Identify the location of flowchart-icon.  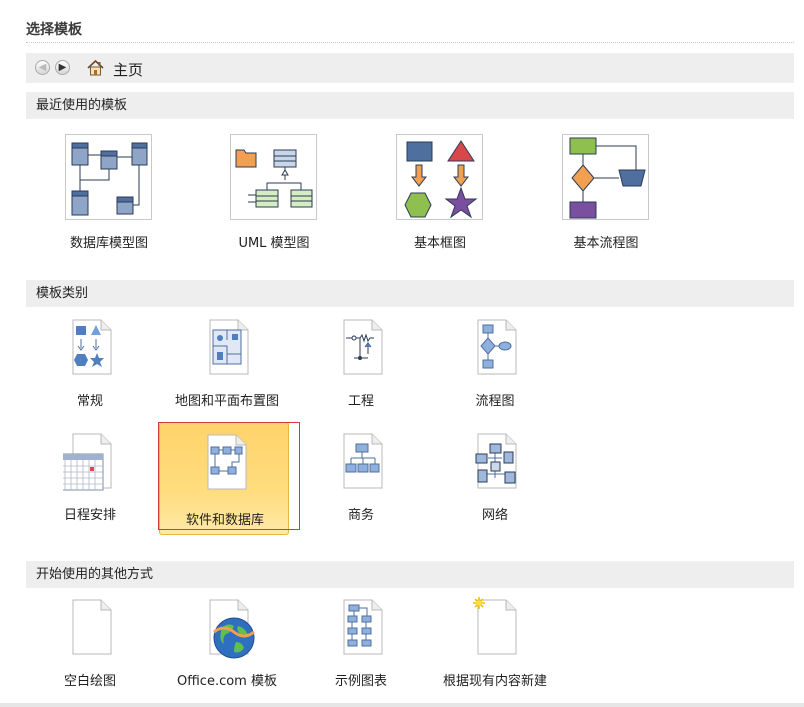
(497, 347).